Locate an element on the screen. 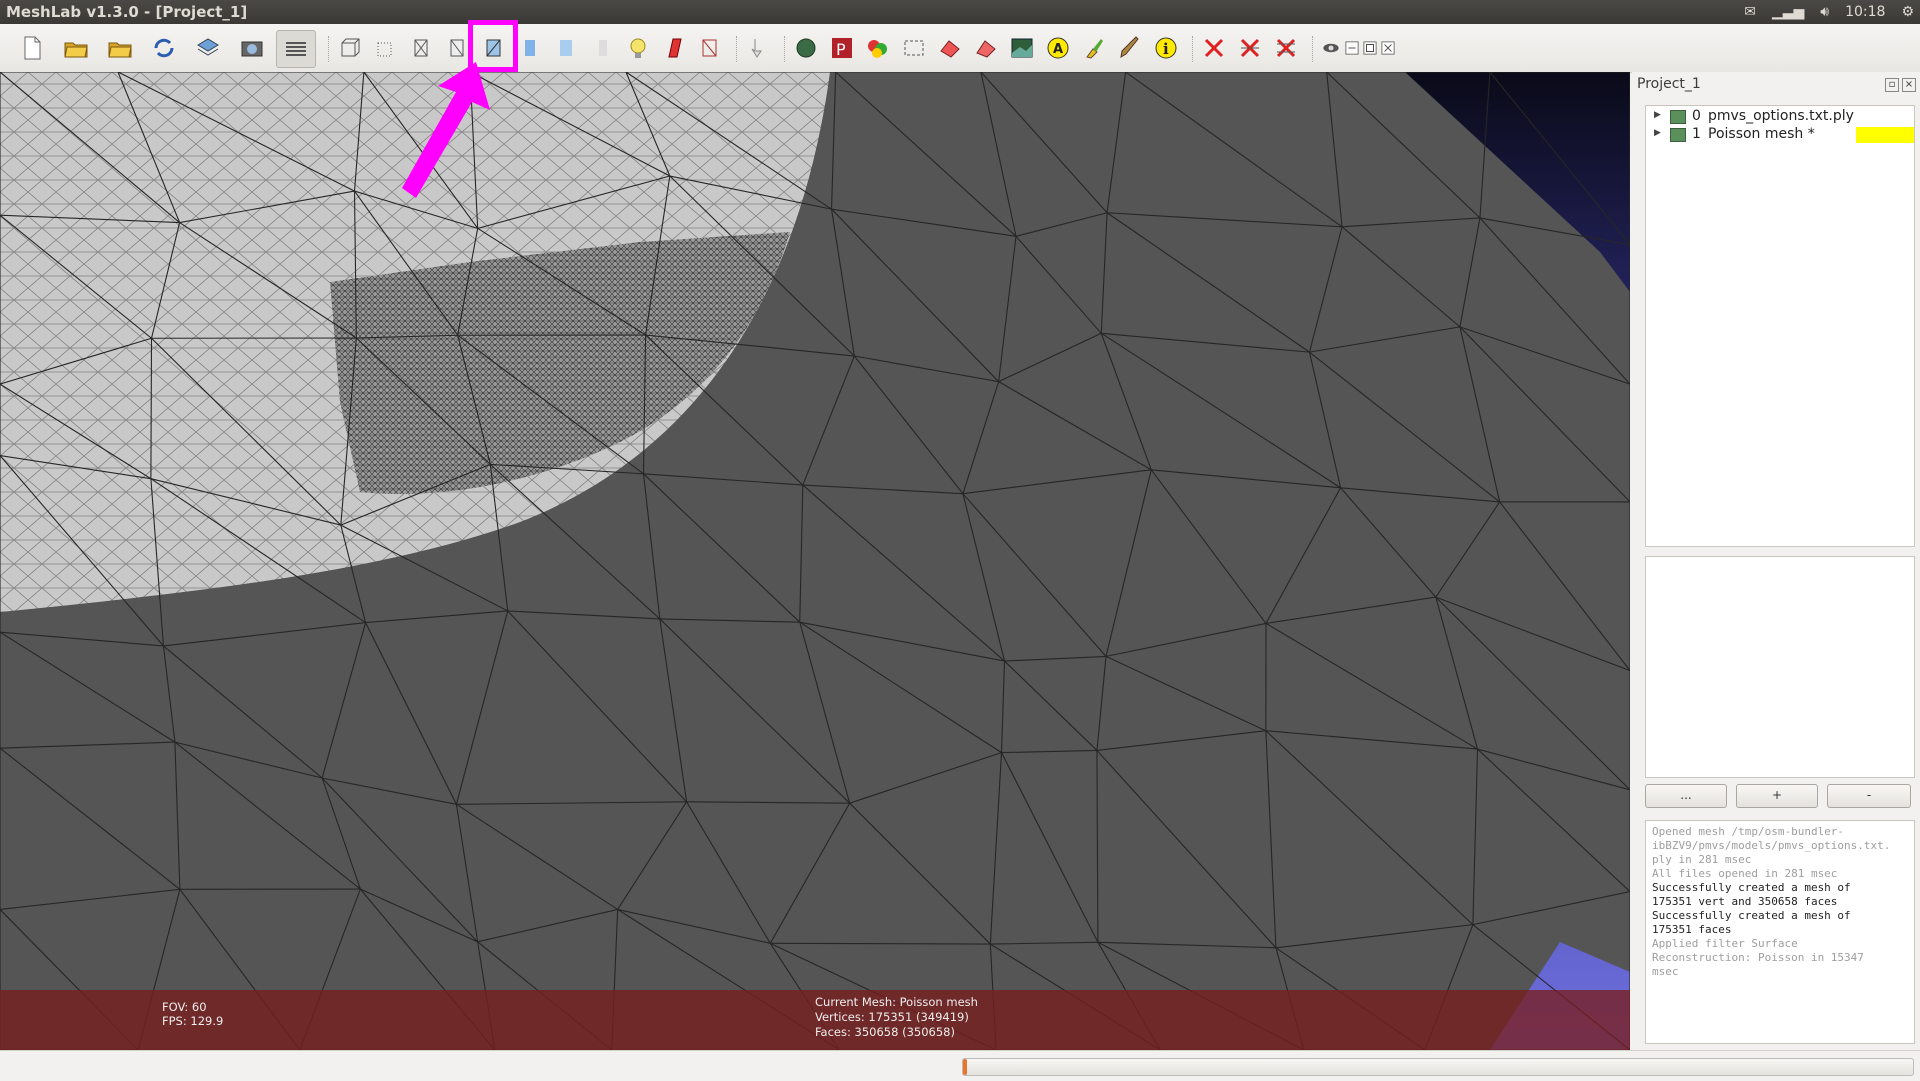 This screenshot has height=1081, width=1920. save-icon is located at coordinates (208, 48).